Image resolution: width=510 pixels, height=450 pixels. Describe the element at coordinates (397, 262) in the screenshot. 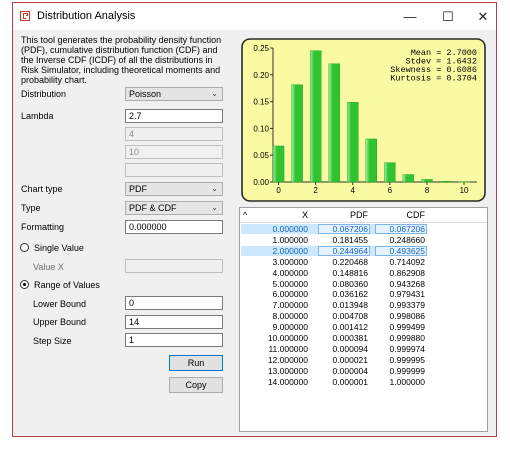

I see `table-cell: 0.714092` at that location.